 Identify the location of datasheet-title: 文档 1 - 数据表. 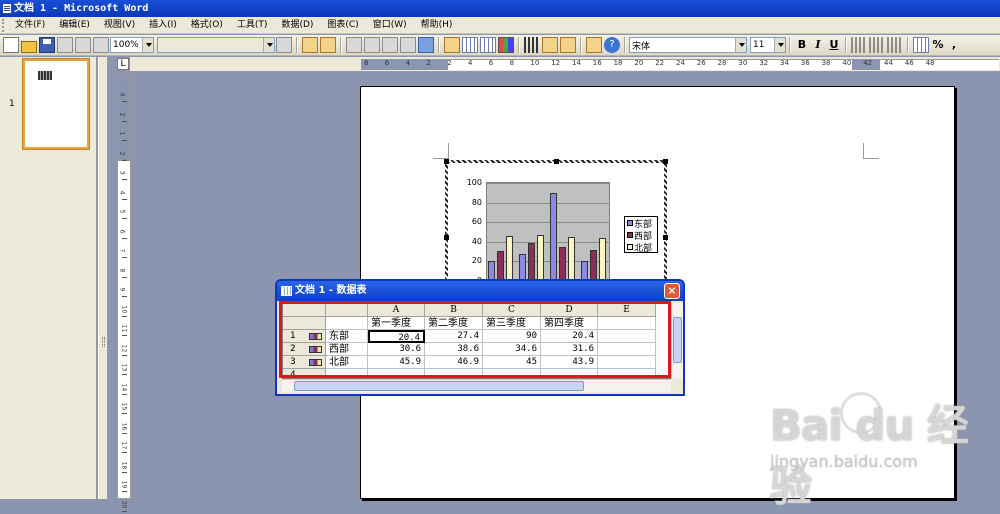
(331, 290).